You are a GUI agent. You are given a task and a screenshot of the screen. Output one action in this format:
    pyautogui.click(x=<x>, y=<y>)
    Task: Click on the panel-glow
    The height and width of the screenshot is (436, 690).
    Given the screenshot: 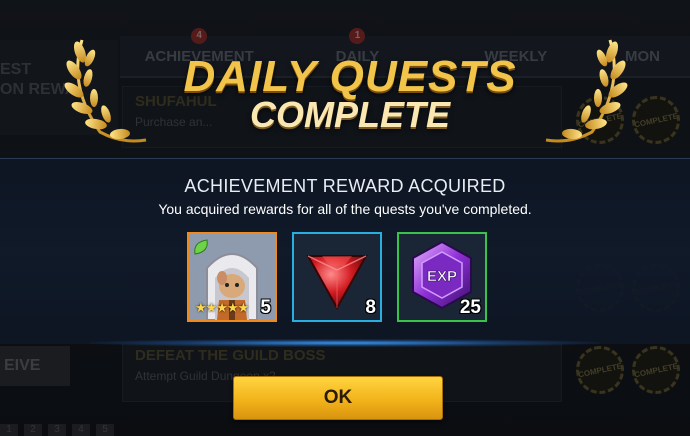 What is the action you would take?
    pyautogui.click(x=345, y=343)
    